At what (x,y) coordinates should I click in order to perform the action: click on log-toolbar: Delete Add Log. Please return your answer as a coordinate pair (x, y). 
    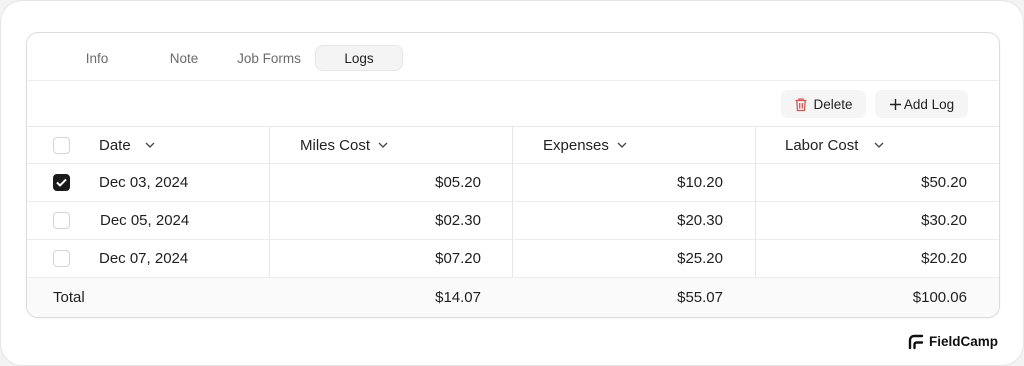
    Looking at the image, I should click on (513, 104).